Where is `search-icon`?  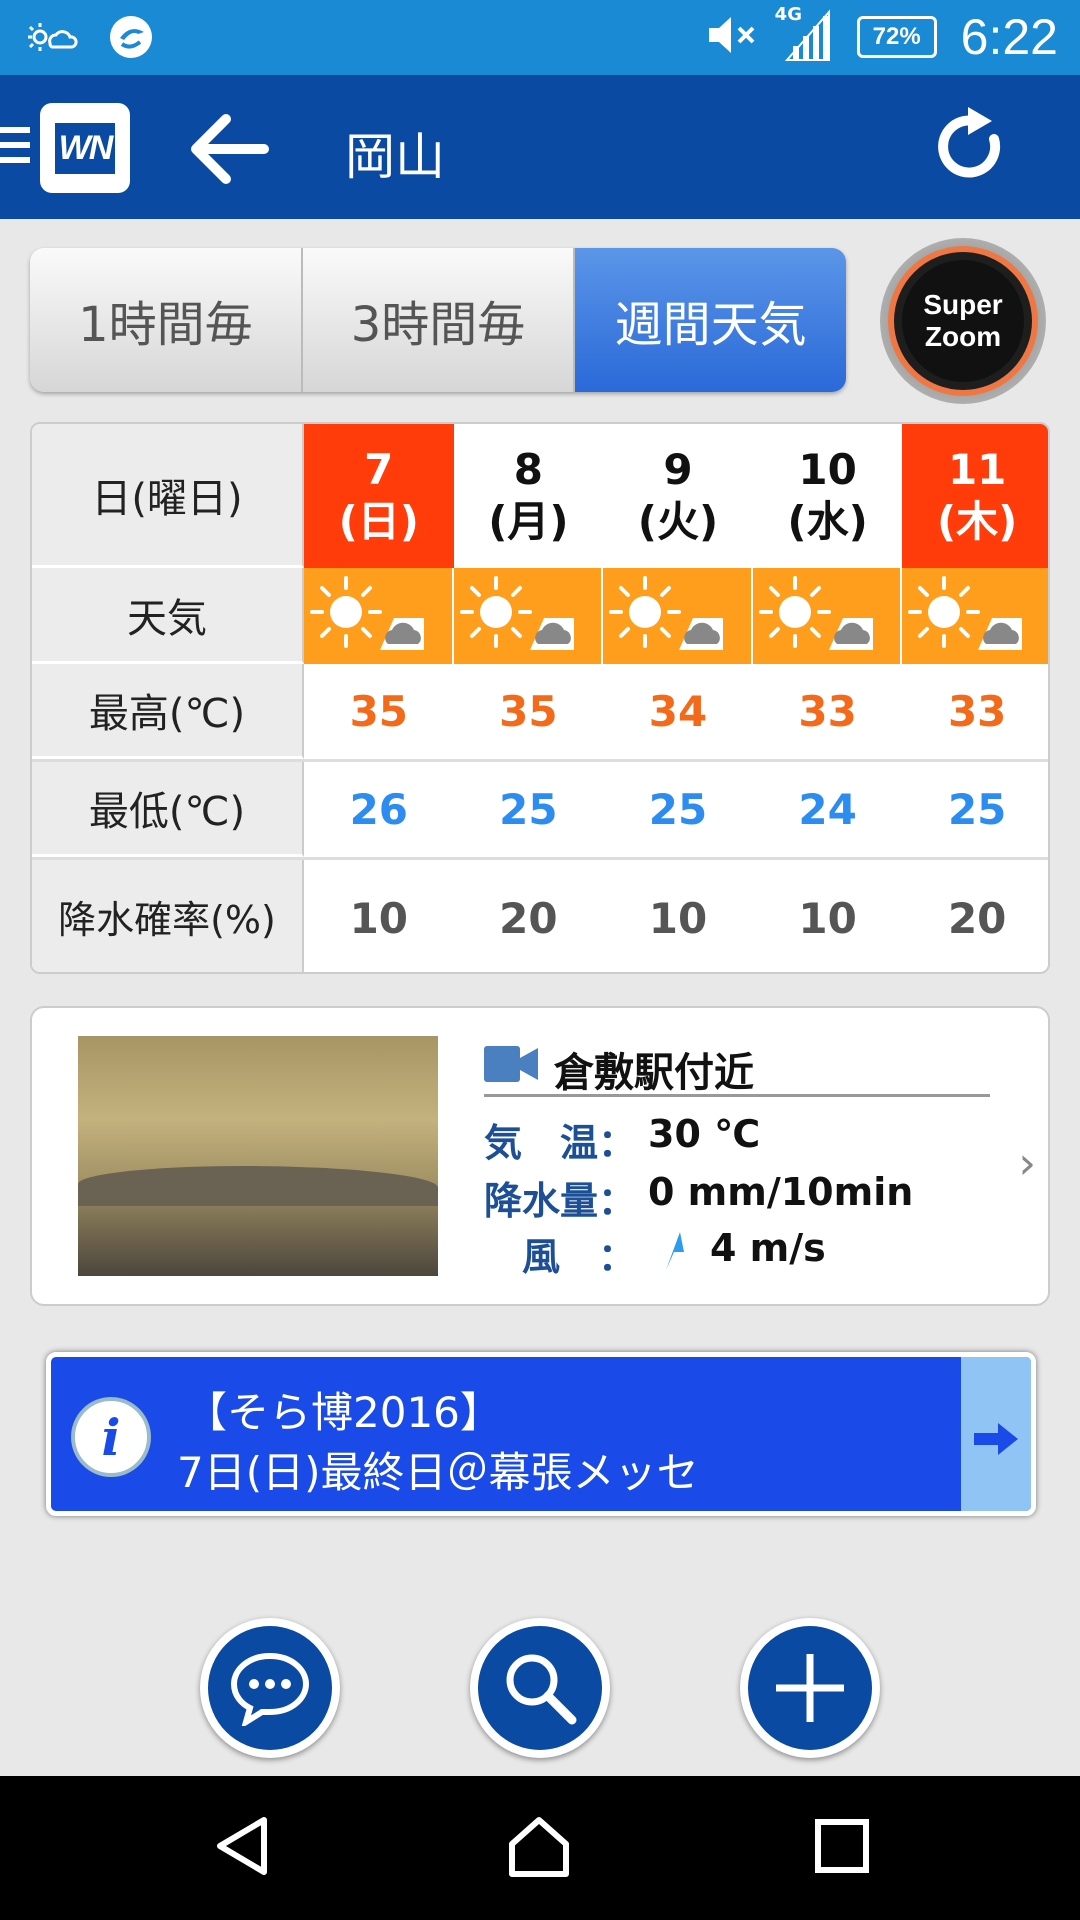
search-icon is located at coordinates (540, 1688).